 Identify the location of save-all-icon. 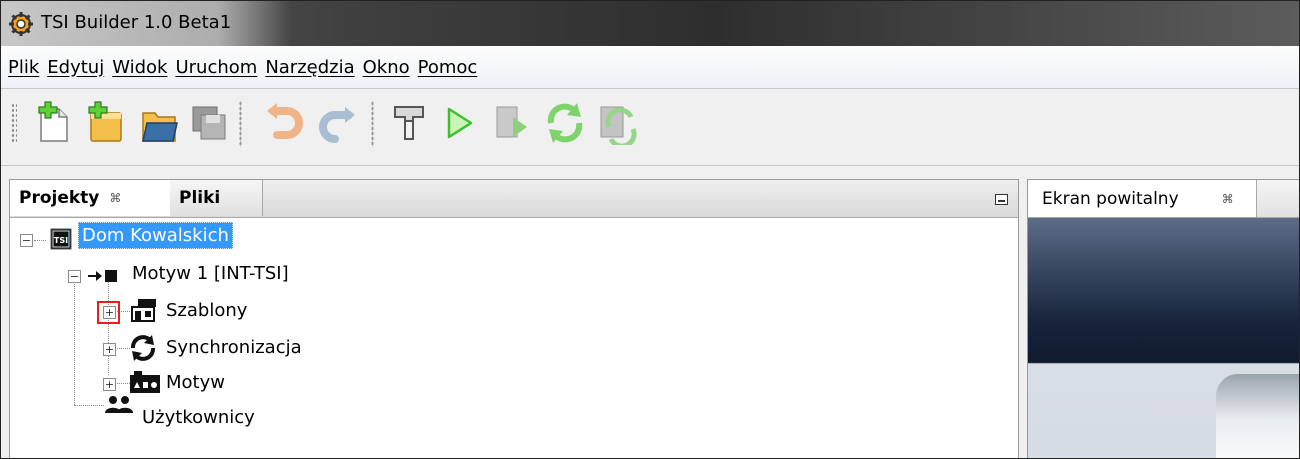
(209, 123).